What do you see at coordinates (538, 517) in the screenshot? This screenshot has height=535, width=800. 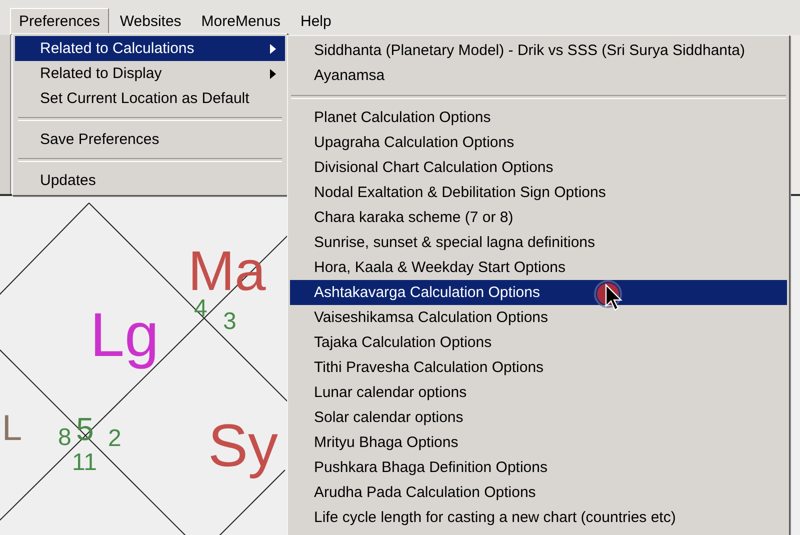 I see `menu-item: Life cycle length for casting a new chart (countries etc)` at bounding box center [538, 517].